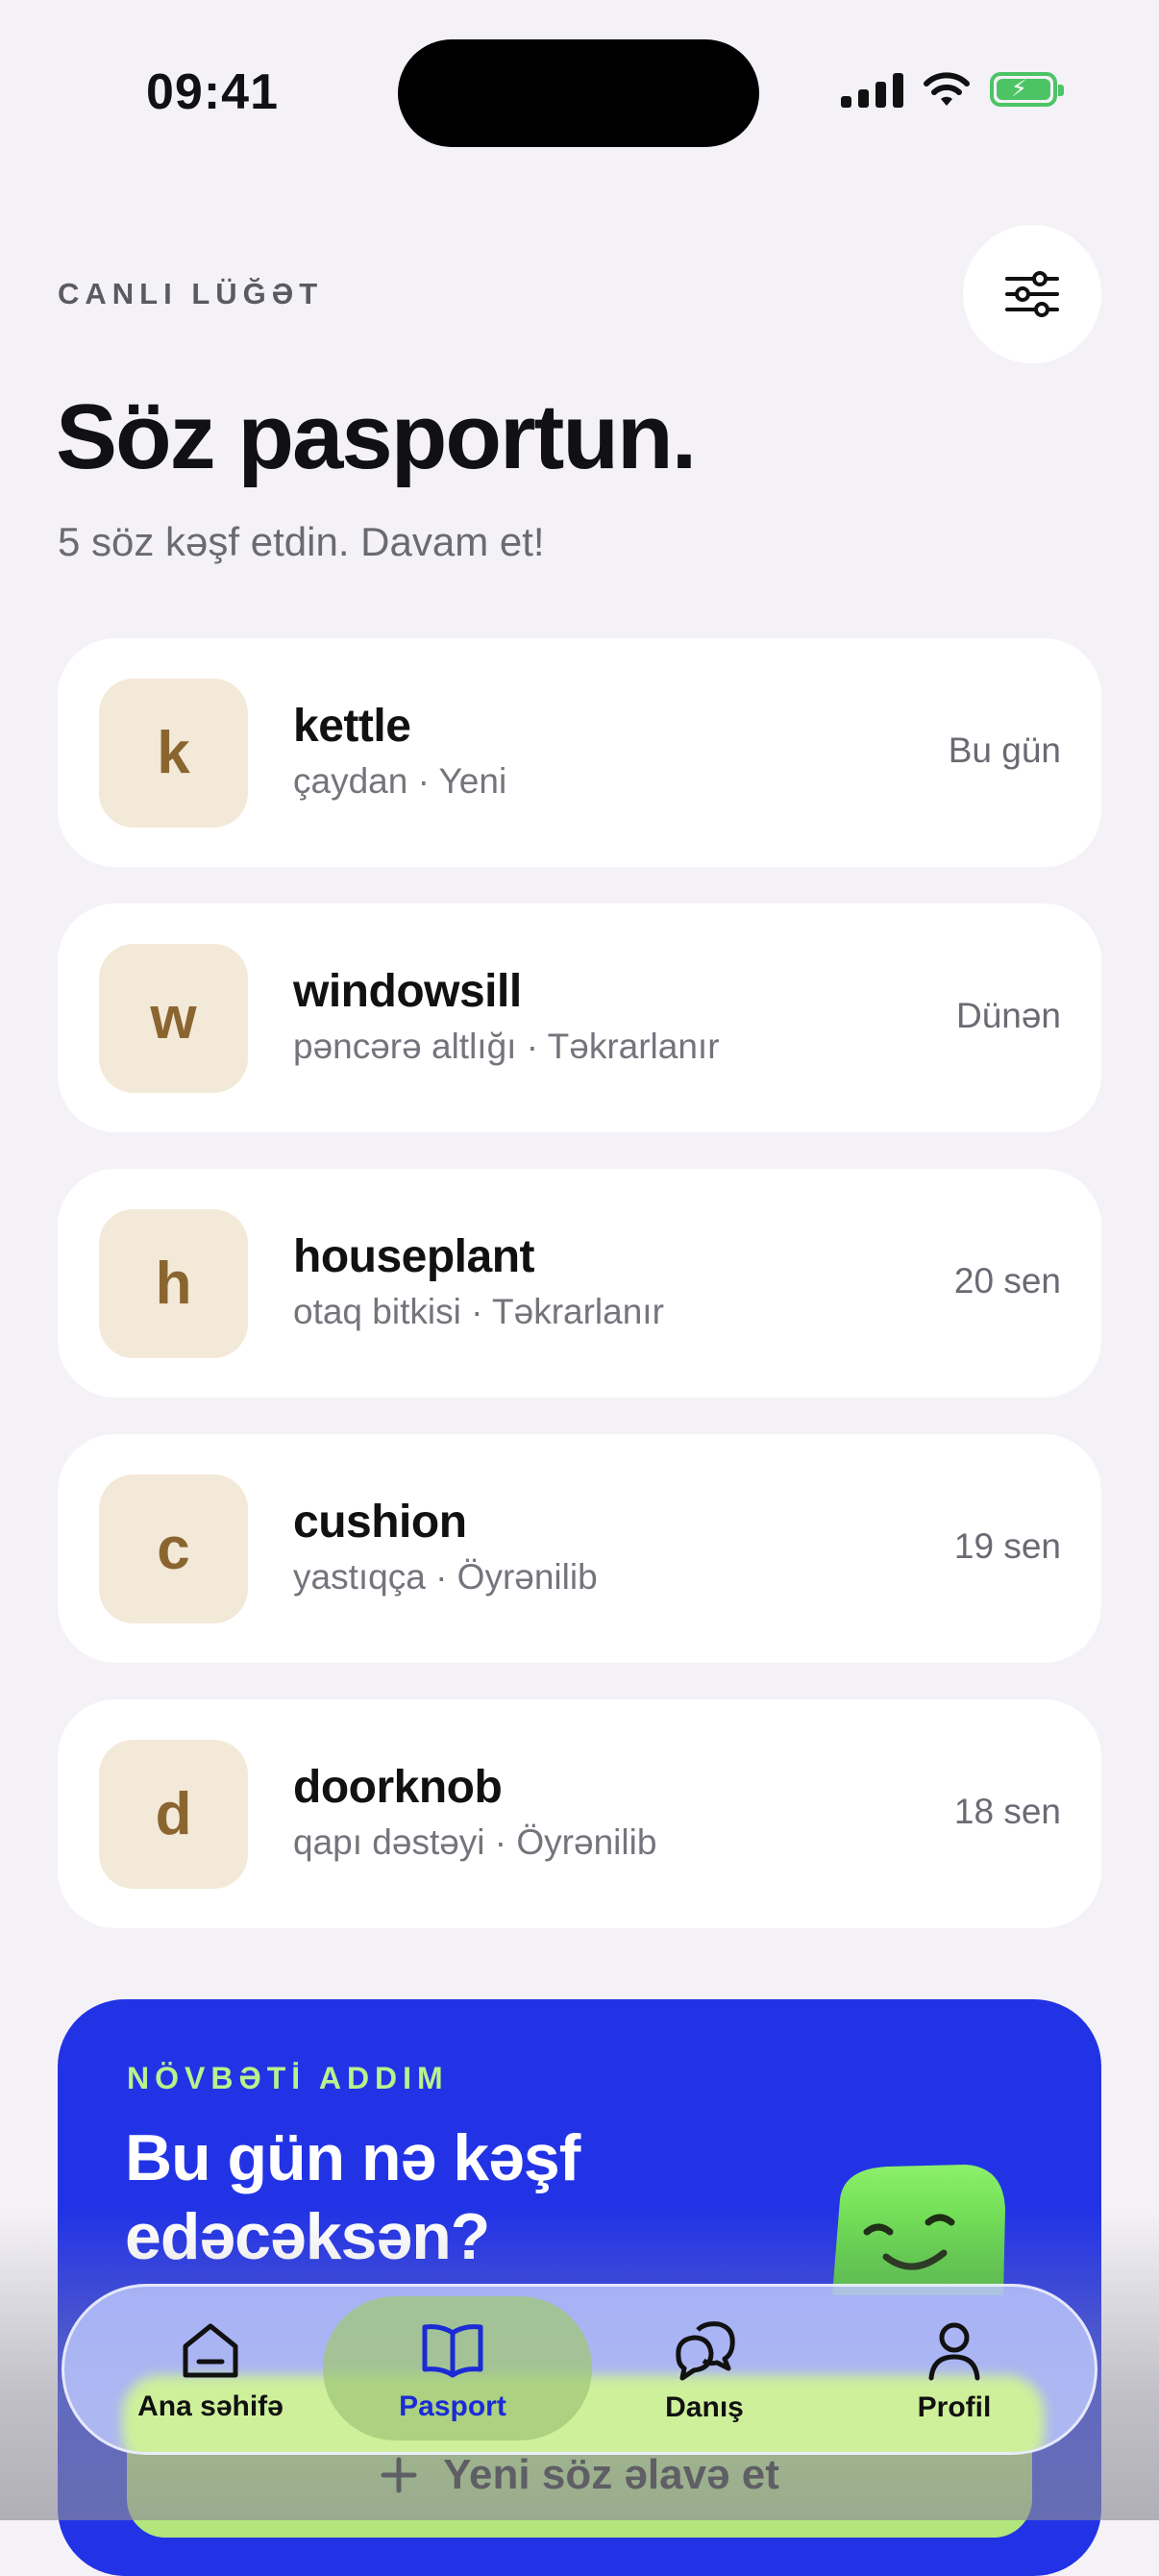  I want to click on word-title: doorknob, so click(398, 1787).